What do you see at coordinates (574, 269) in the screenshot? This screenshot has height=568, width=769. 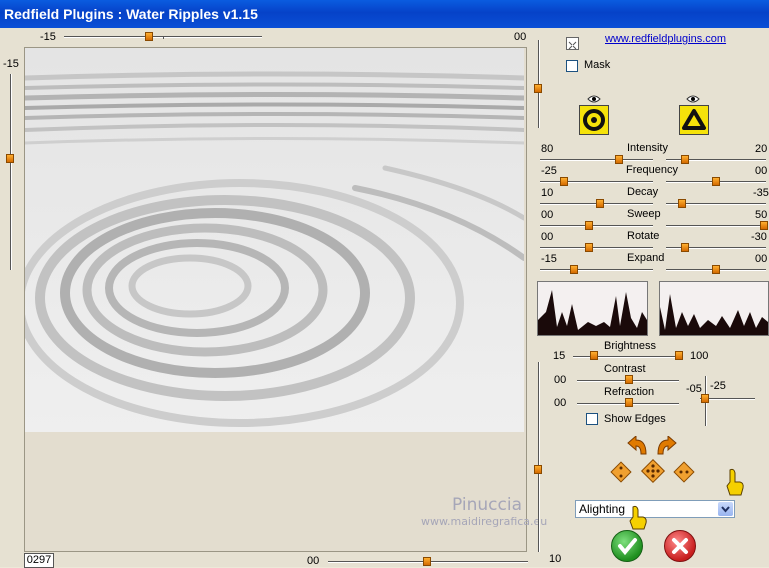 I see `expand-left-thumb` at bounding box center [574, 269].